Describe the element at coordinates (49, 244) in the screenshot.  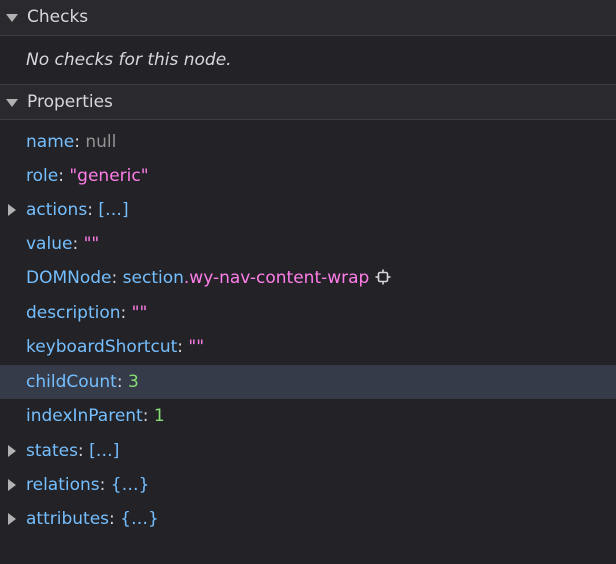
I see `property-key: value` at that location.